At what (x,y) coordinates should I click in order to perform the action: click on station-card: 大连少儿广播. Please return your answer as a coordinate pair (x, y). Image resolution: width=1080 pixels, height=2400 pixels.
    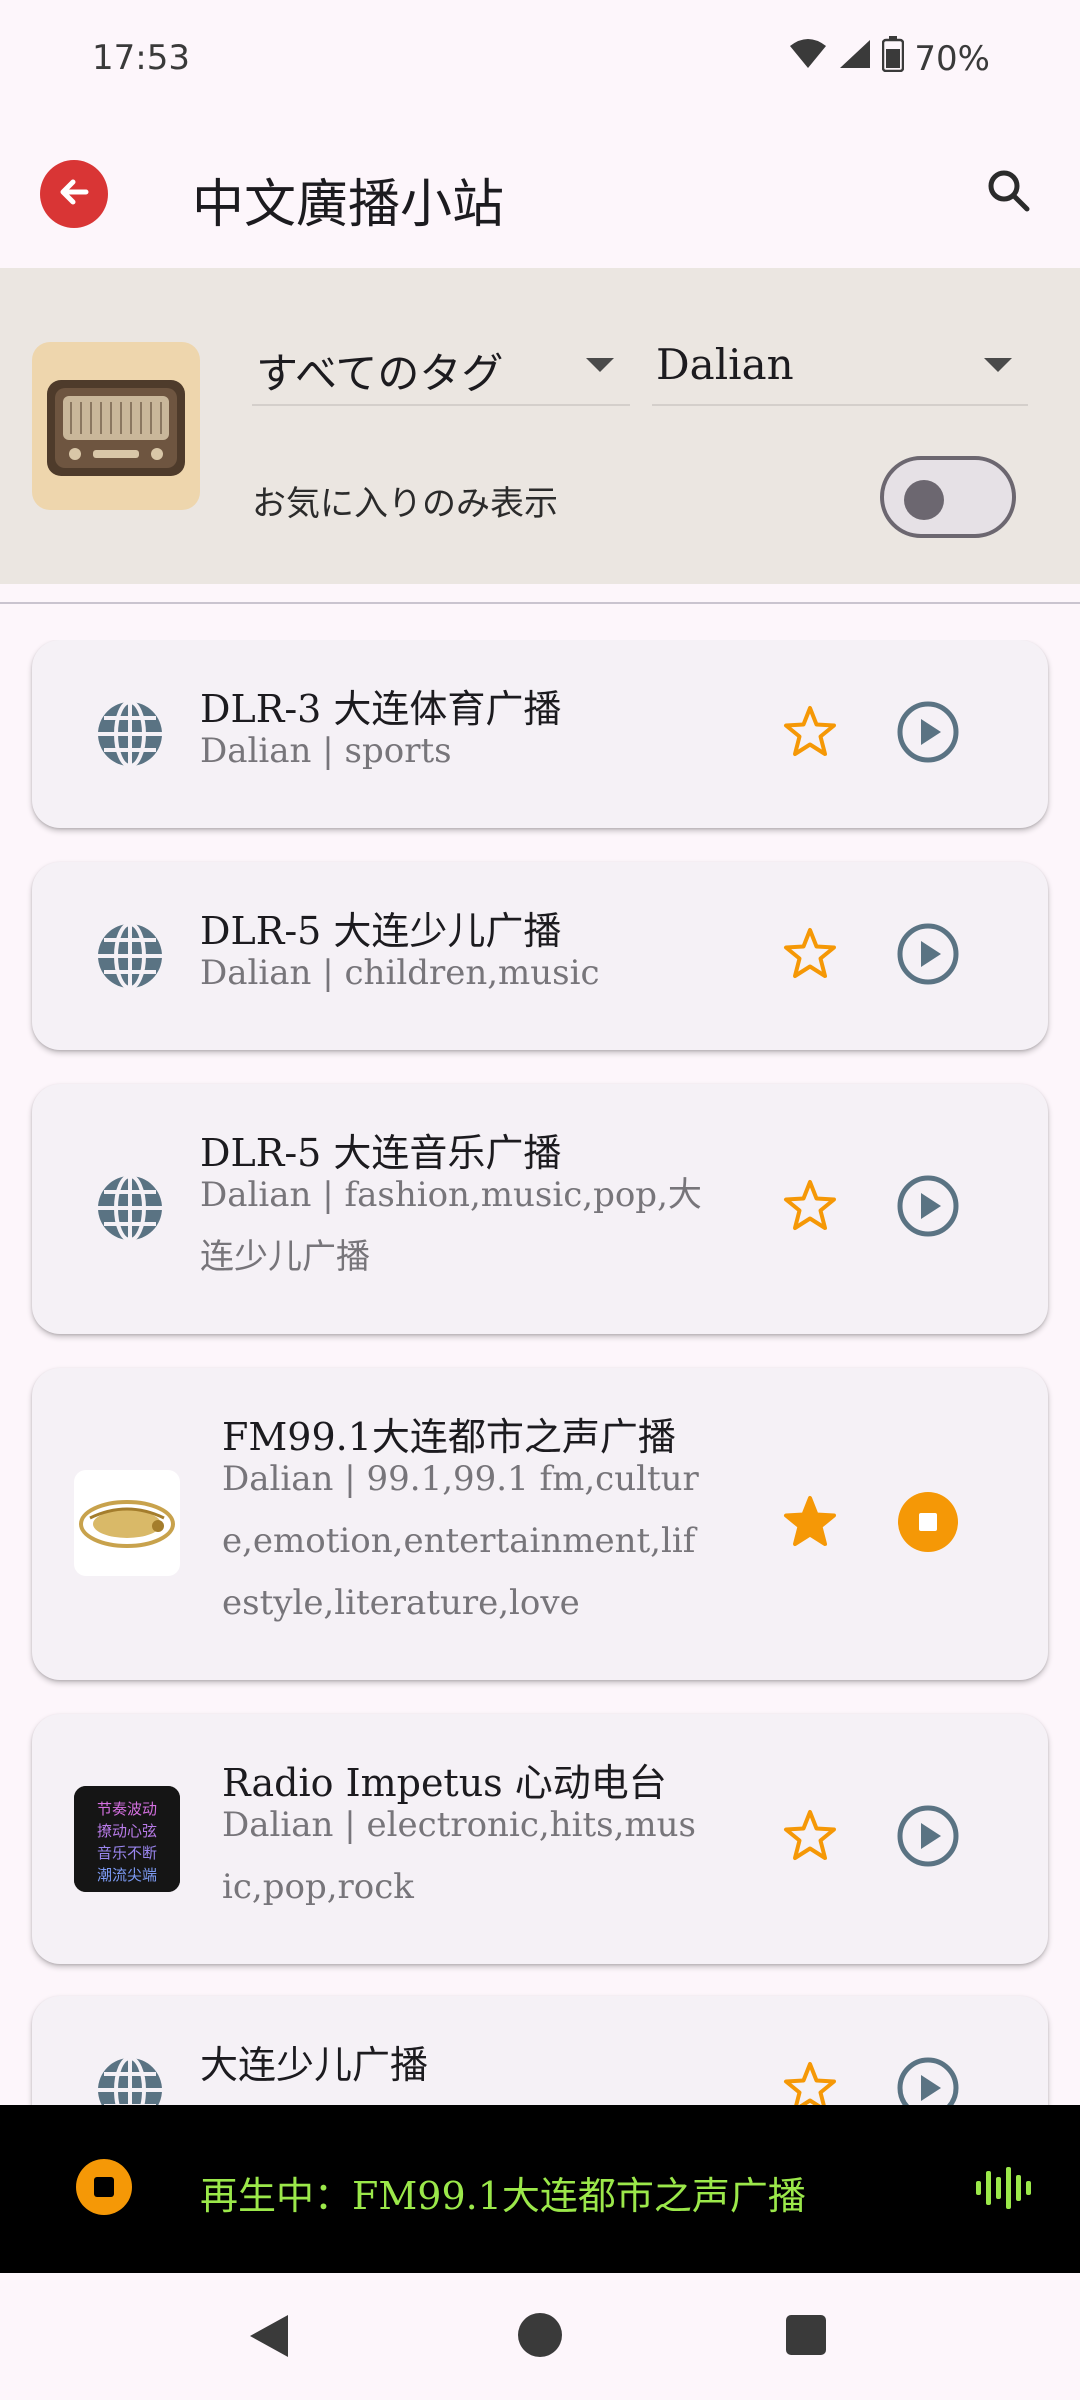
    Looking at the image, I should click on (540, 2050).